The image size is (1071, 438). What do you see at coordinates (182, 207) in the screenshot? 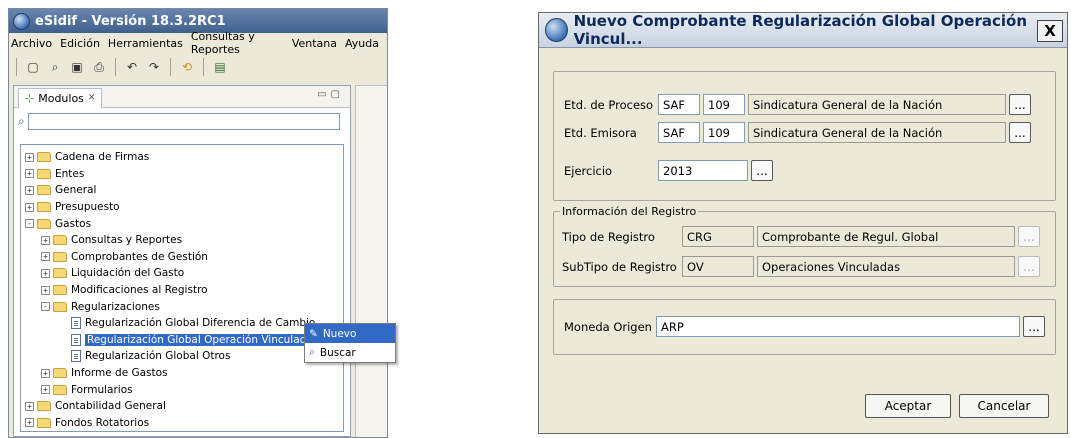
I see `tree-node: + Presupuesto` at bounding box center [182, 207].